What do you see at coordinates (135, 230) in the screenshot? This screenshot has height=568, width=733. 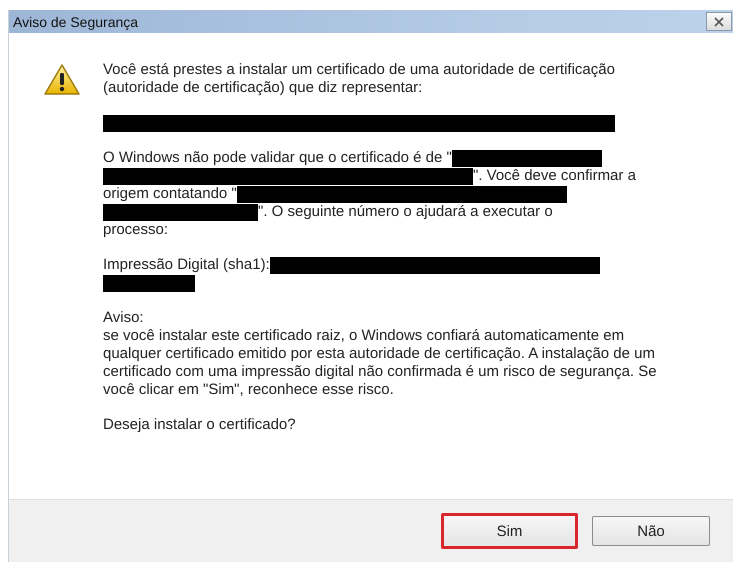 I see `dialog-text: processo:` at bounding box center [135, 230].